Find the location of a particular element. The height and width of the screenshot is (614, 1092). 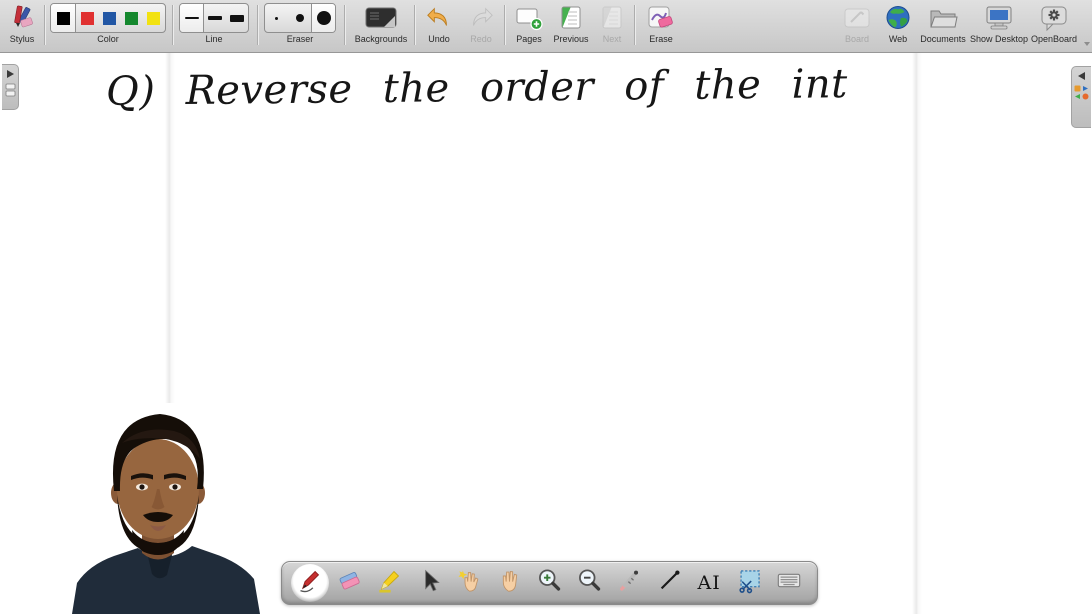

openboard-menu-button: OpenBoard is located at coordinates (1054, 23).